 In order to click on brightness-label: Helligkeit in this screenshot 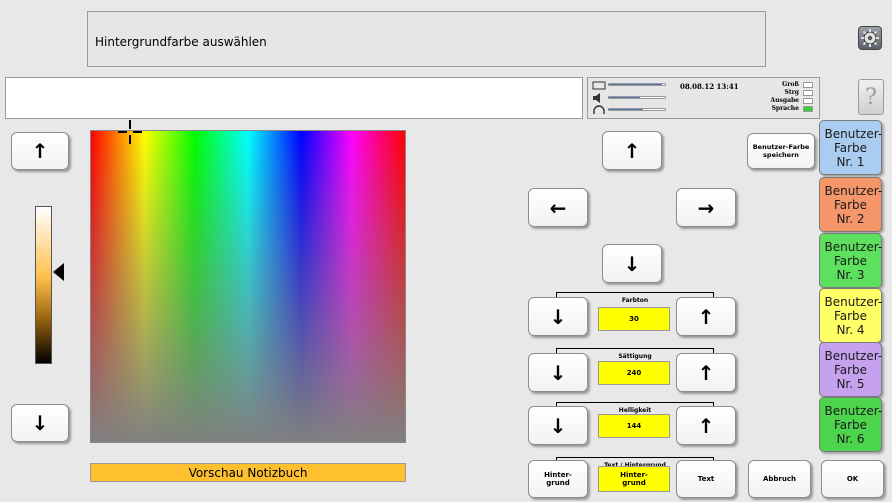, I will do `click(635, 410)`.